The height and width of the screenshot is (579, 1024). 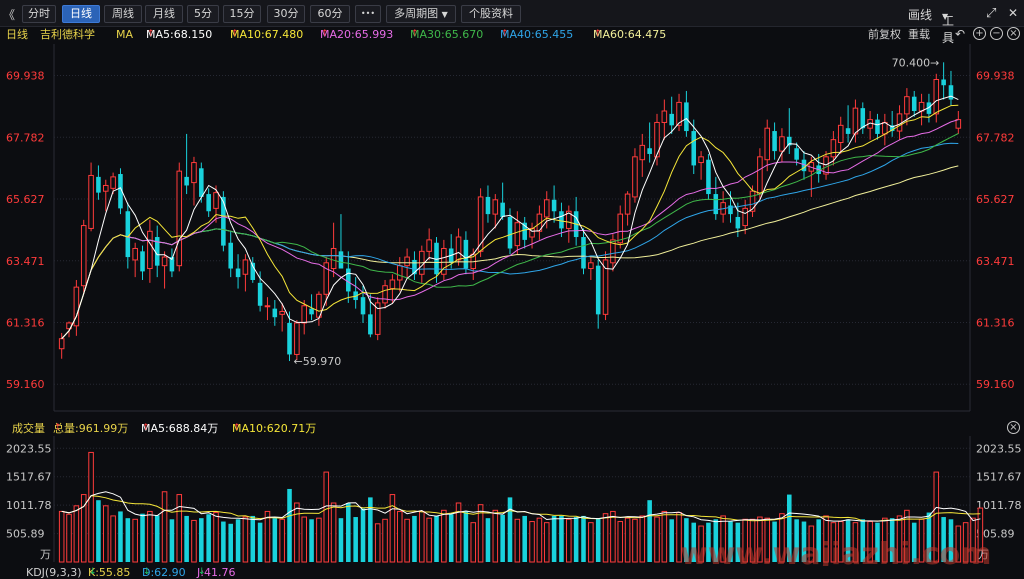 I want to click on zoom-in-icon: +, so click(x=979, y=33).